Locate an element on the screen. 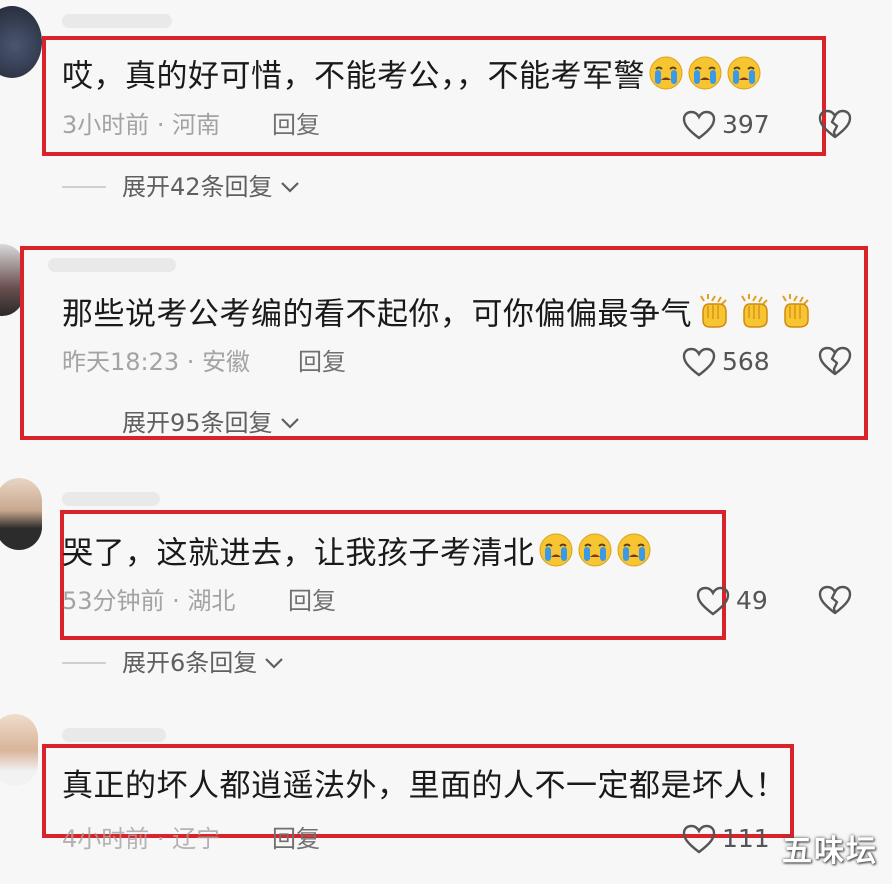 Image resolution: width=892 pixels, height=884 pixels. comment-text: 哎，真的好可惜，不能考公，，不能考军警 is located at coordinates (412, 78).